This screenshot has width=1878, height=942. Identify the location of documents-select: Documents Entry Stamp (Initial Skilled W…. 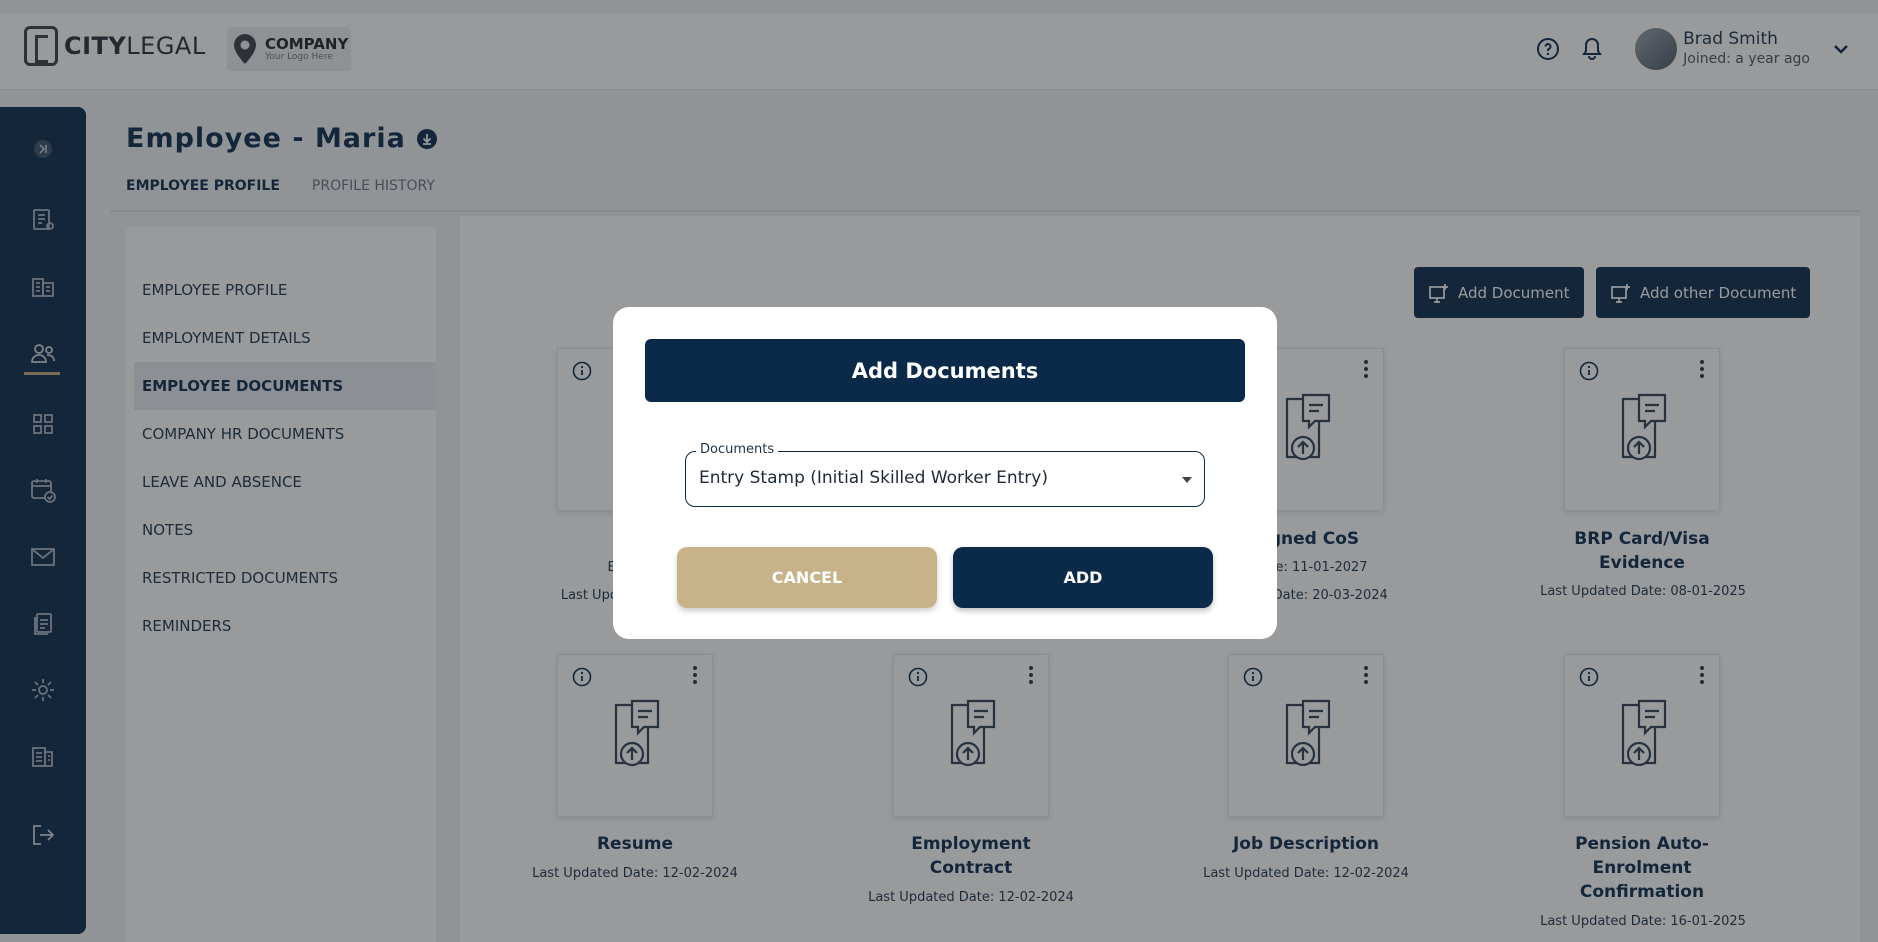
(945, 474).